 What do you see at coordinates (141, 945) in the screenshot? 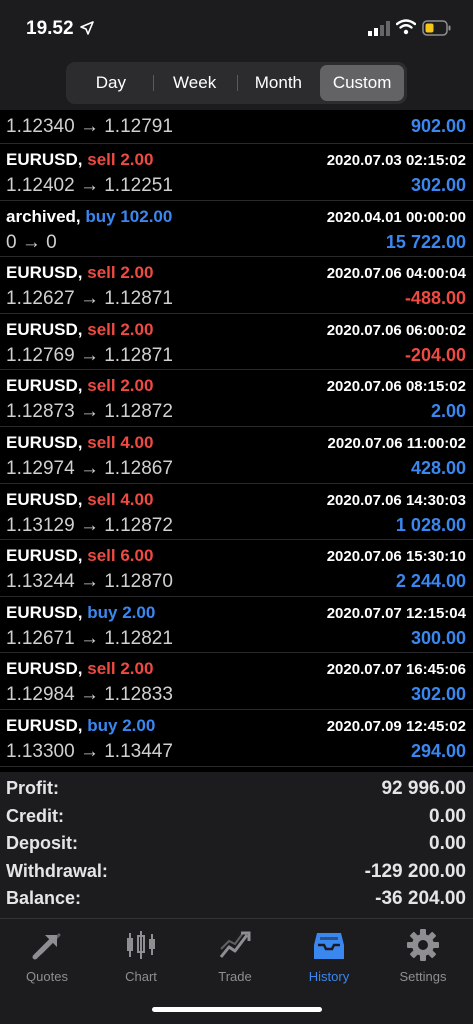
I see `candlestick-chart-icon` at bounding box center [141, 945].